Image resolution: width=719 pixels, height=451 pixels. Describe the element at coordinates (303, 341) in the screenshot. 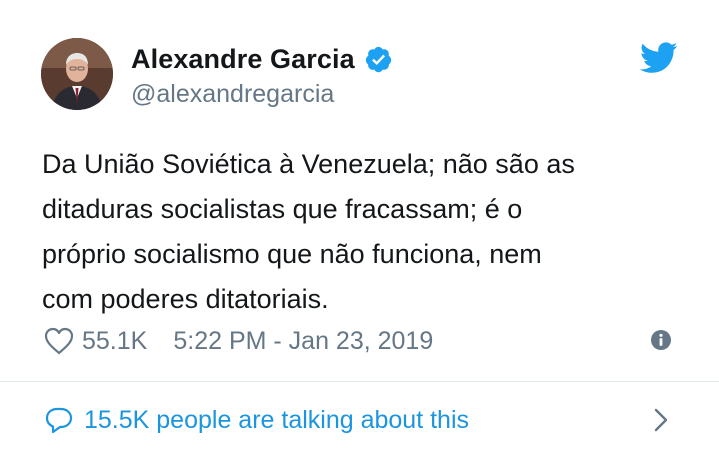

I see `tweet-timestamp: 5:22 PM - Jan 23, 2019` at that location.